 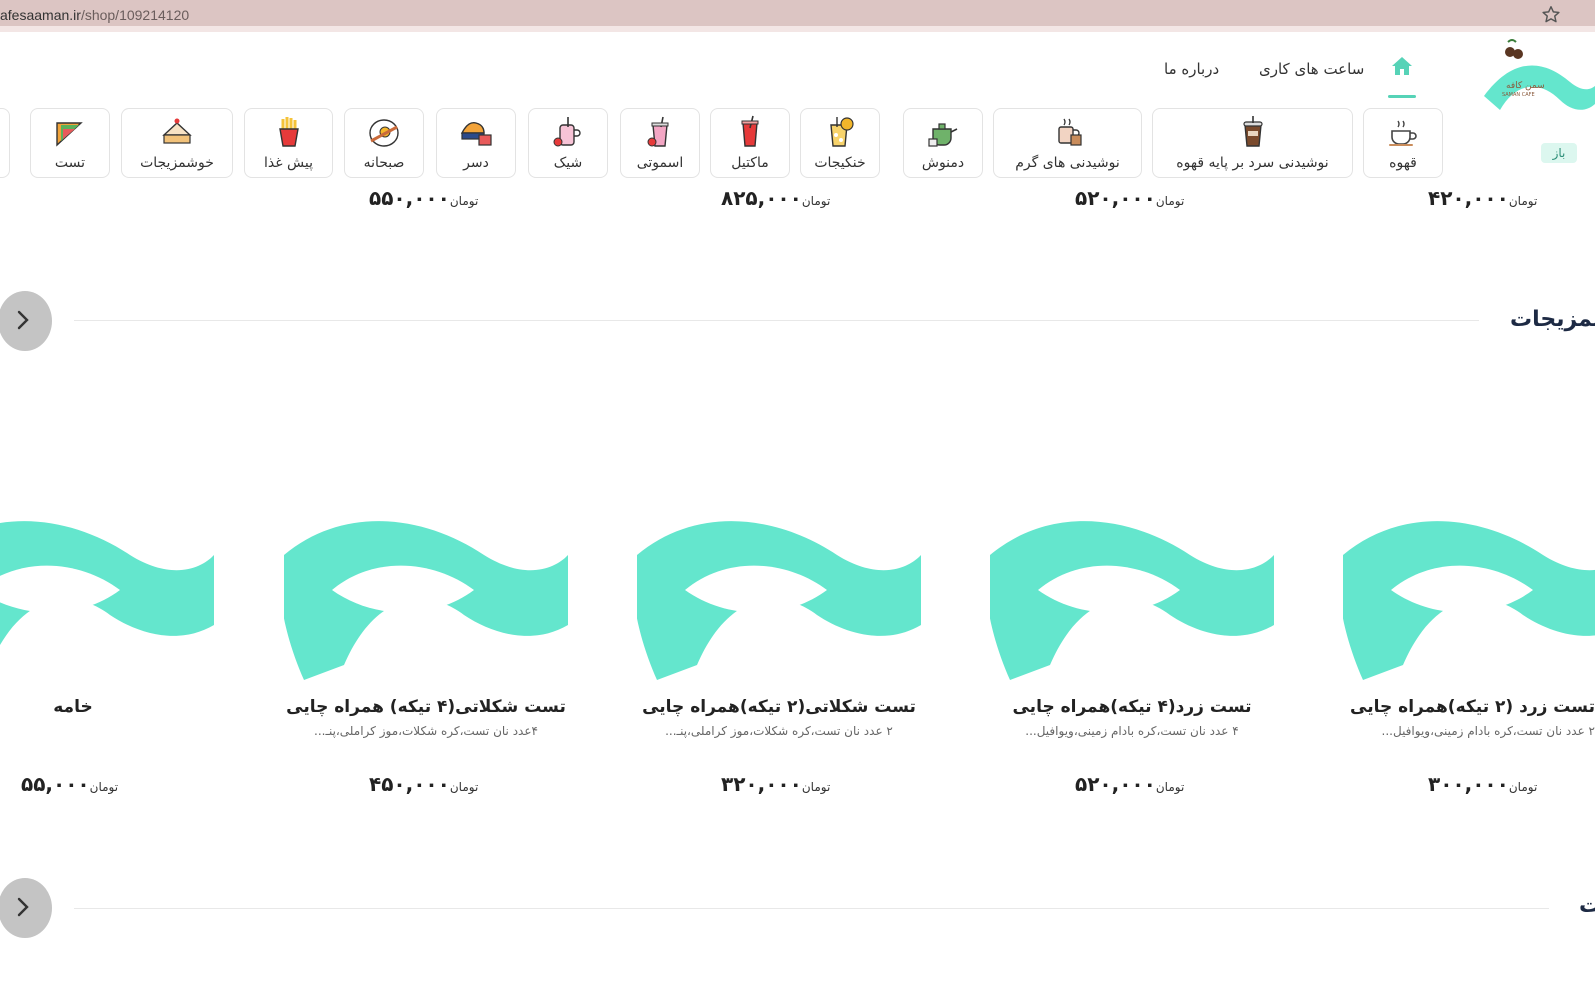 What do you see at coordinates (943, 135) in the screenshot?
I see `teapot-icon` at bounding box center [943, 135].